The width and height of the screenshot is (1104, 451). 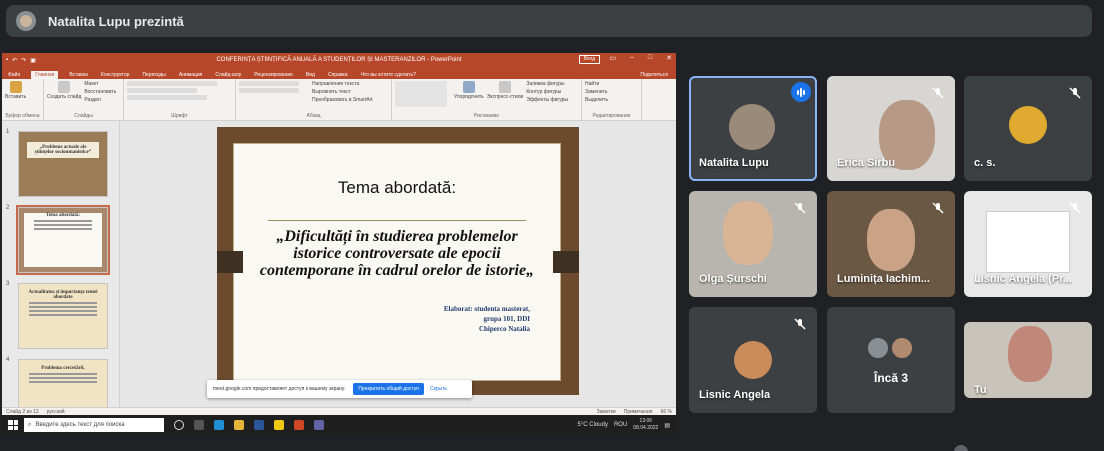 What do you see at coordinates (505, 97) in the screenshot?
I see `quick-styles-label: Экспресс-стили` at bounding box center [505, 97].